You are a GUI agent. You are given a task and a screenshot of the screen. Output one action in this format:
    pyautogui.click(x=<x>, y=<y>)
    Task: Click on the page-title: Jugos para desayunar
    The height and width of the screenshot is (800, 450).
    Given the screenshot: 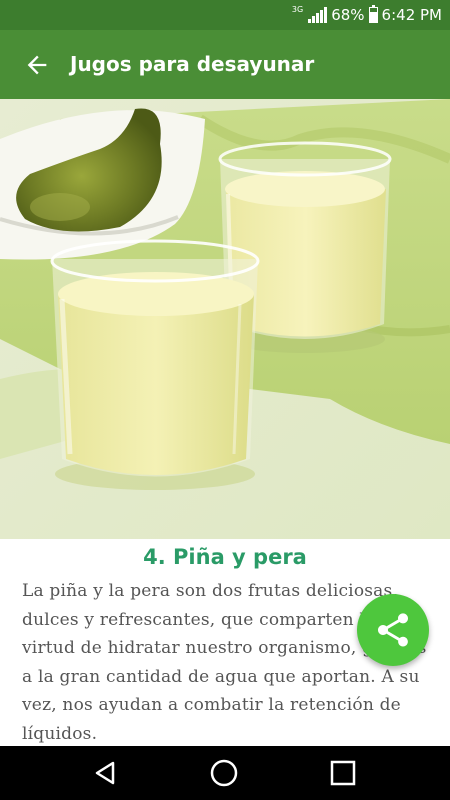 What is the action you would take?
    pyautogui.click(x=192, y=64)
    